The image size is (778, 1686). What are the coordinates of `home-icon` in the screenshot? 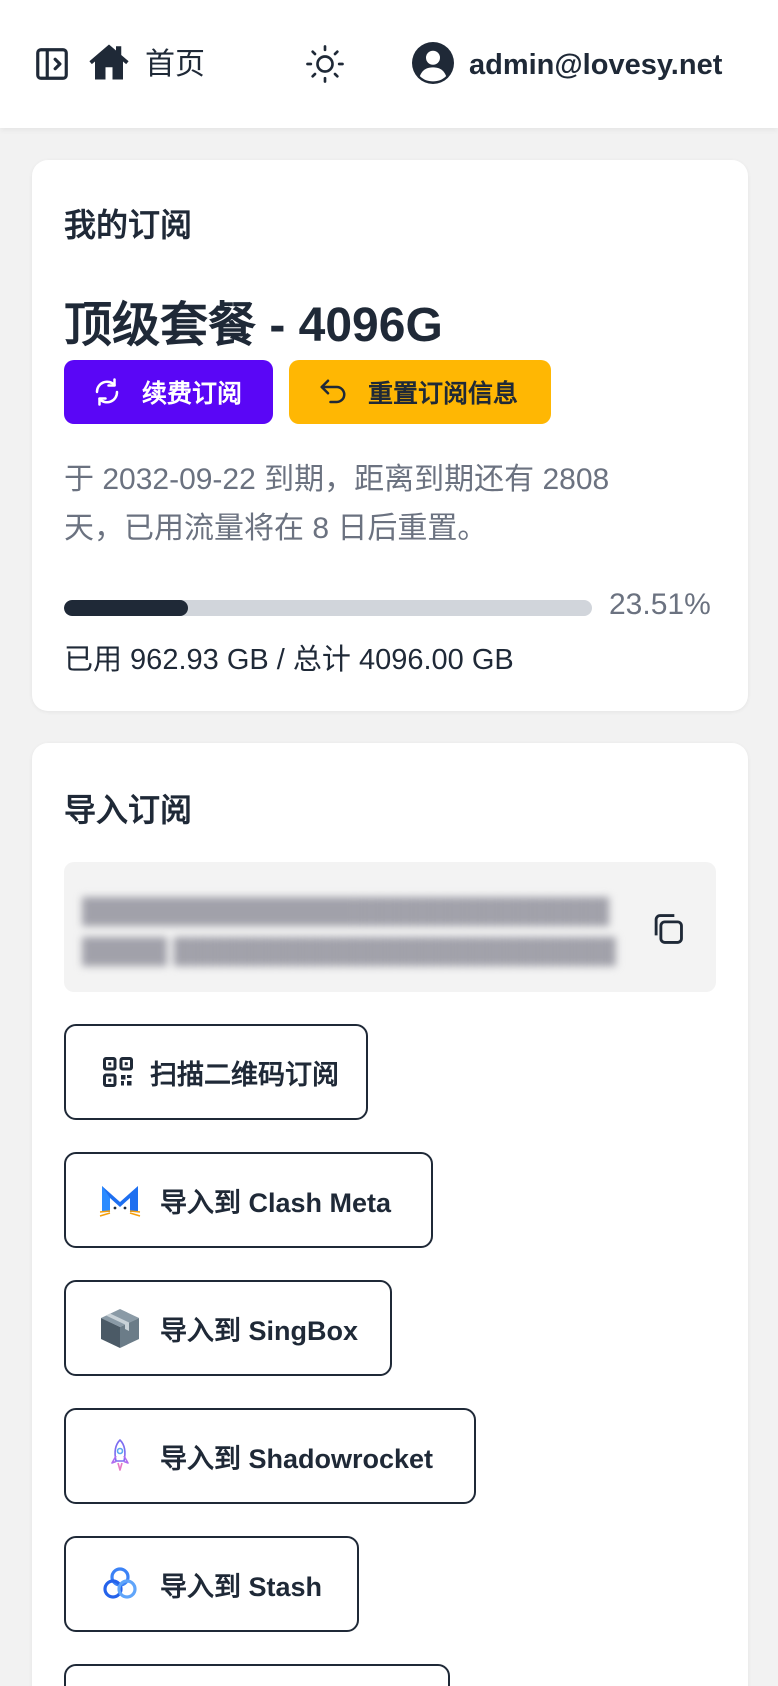 It's located at (109, 62).